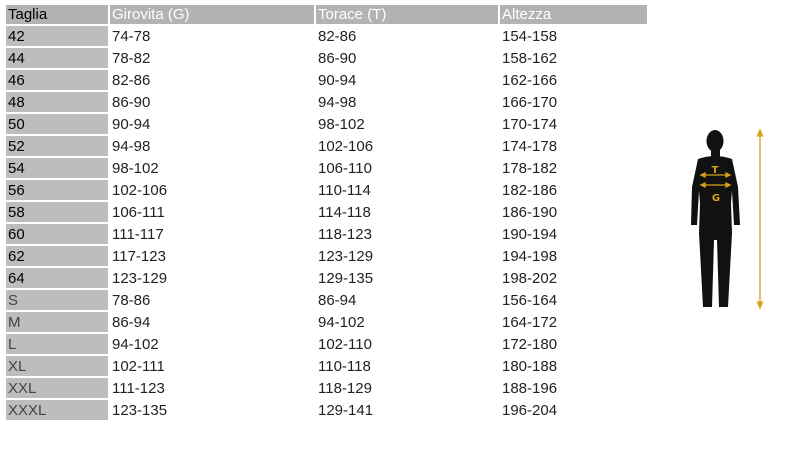 The width and height of the screenshot is (791, 451). Describe the element at coordinates (57, 234) in the screenshot. I see `cell-size: 60` at that location.